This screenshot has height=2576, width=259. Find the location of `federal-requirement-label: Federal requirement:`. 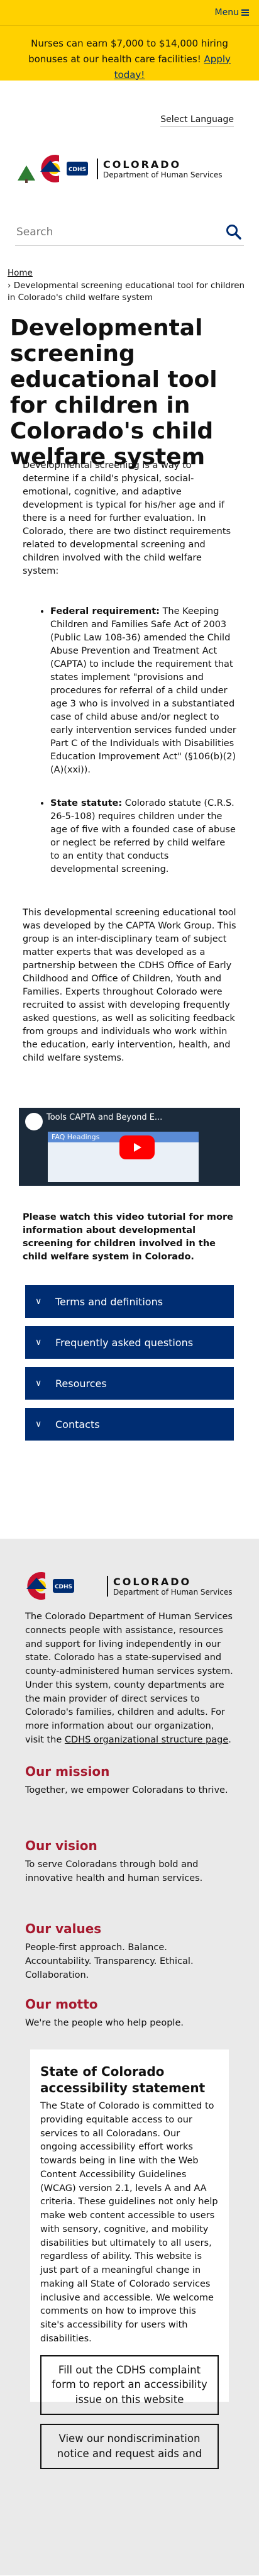

federal-requirement-label: Federal requirement: is located at coordinates (105, 611).